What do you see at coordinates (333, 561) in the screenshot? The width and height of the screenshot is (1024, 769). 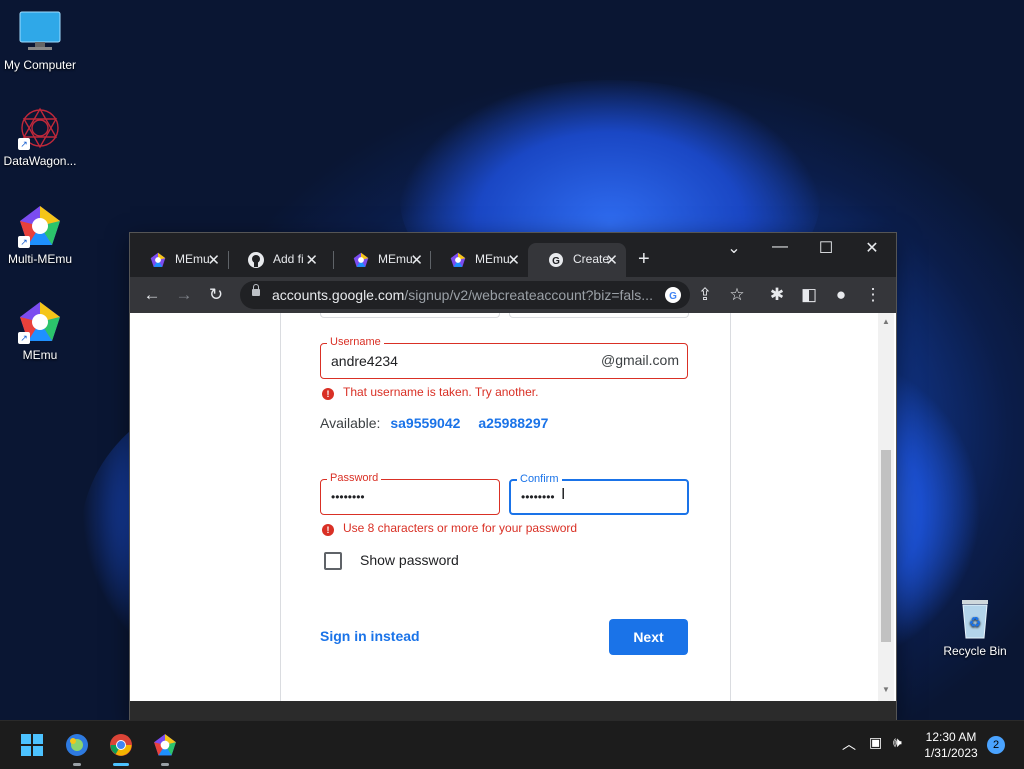 I see `show-password-checkbox` at bounding box center [333, 561].